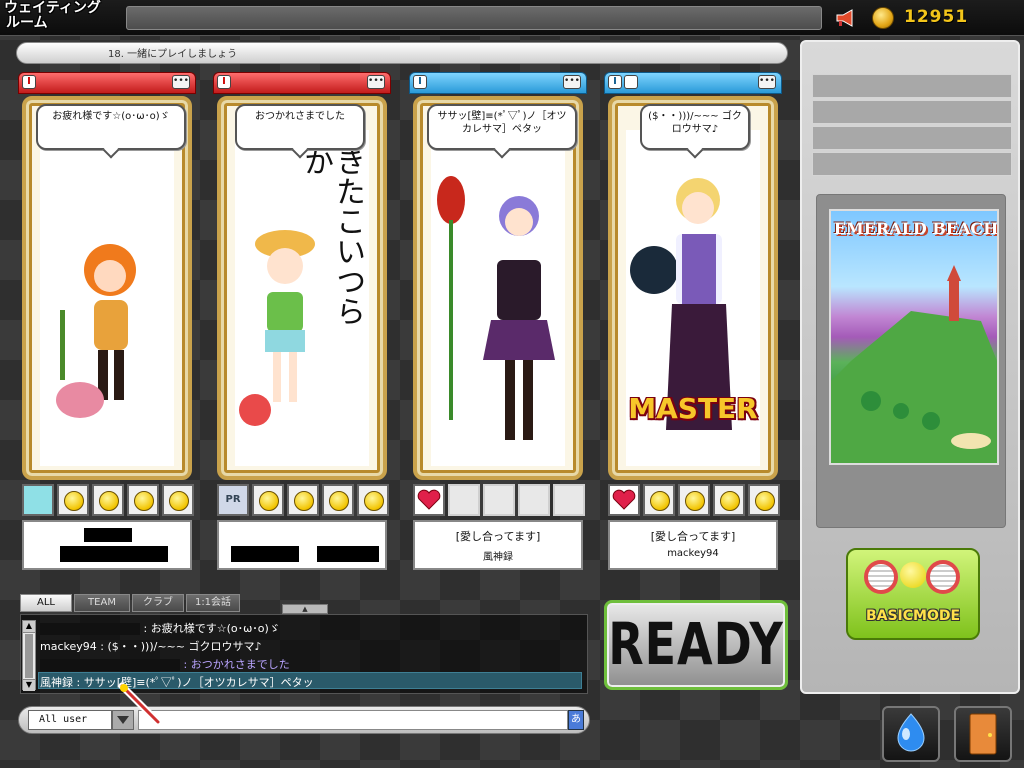  What do you see at coordinates (29, 685) in the screenshot?
I see `scroll-down-icon: ▼` at bounding box center [29, 685].